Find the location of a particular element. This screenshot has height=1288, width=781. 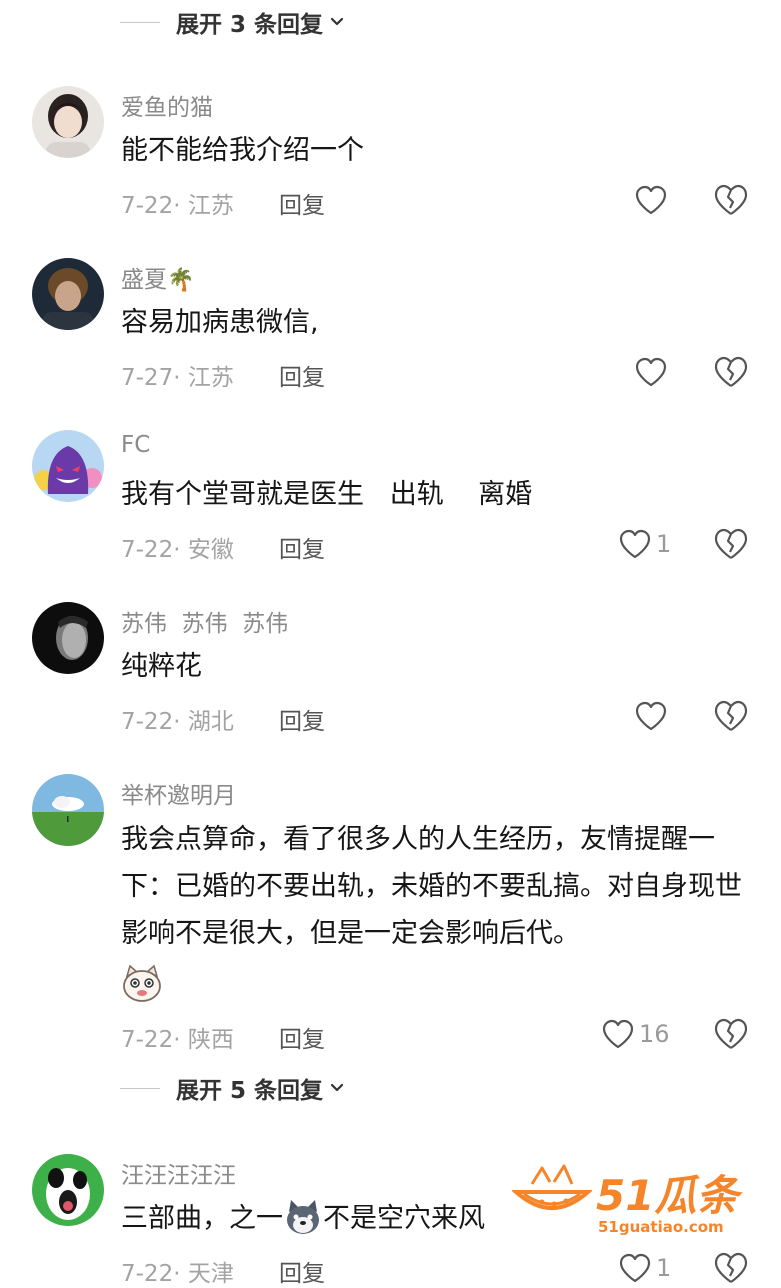

like-count: 16 is located at coordinates (654, 1034).